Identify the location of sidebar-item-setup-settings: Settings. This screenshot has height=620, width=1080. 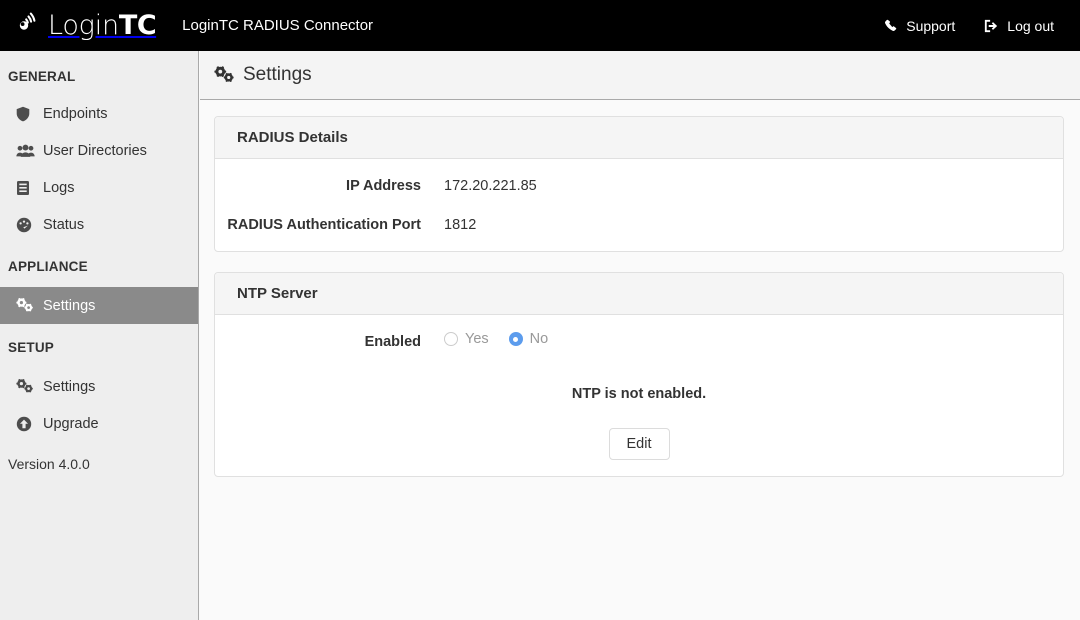
(99, 386).